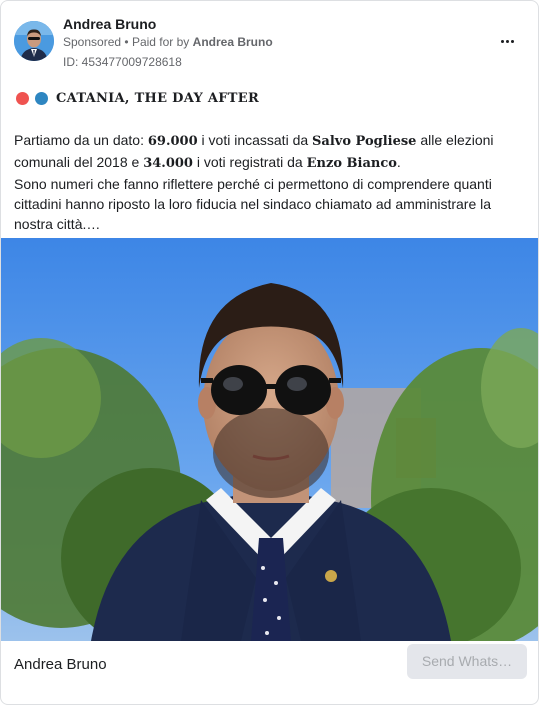 This screenshot has height=711, width=539. I want to click on name-bianco: Enzo Bianco, so click(351, 163).